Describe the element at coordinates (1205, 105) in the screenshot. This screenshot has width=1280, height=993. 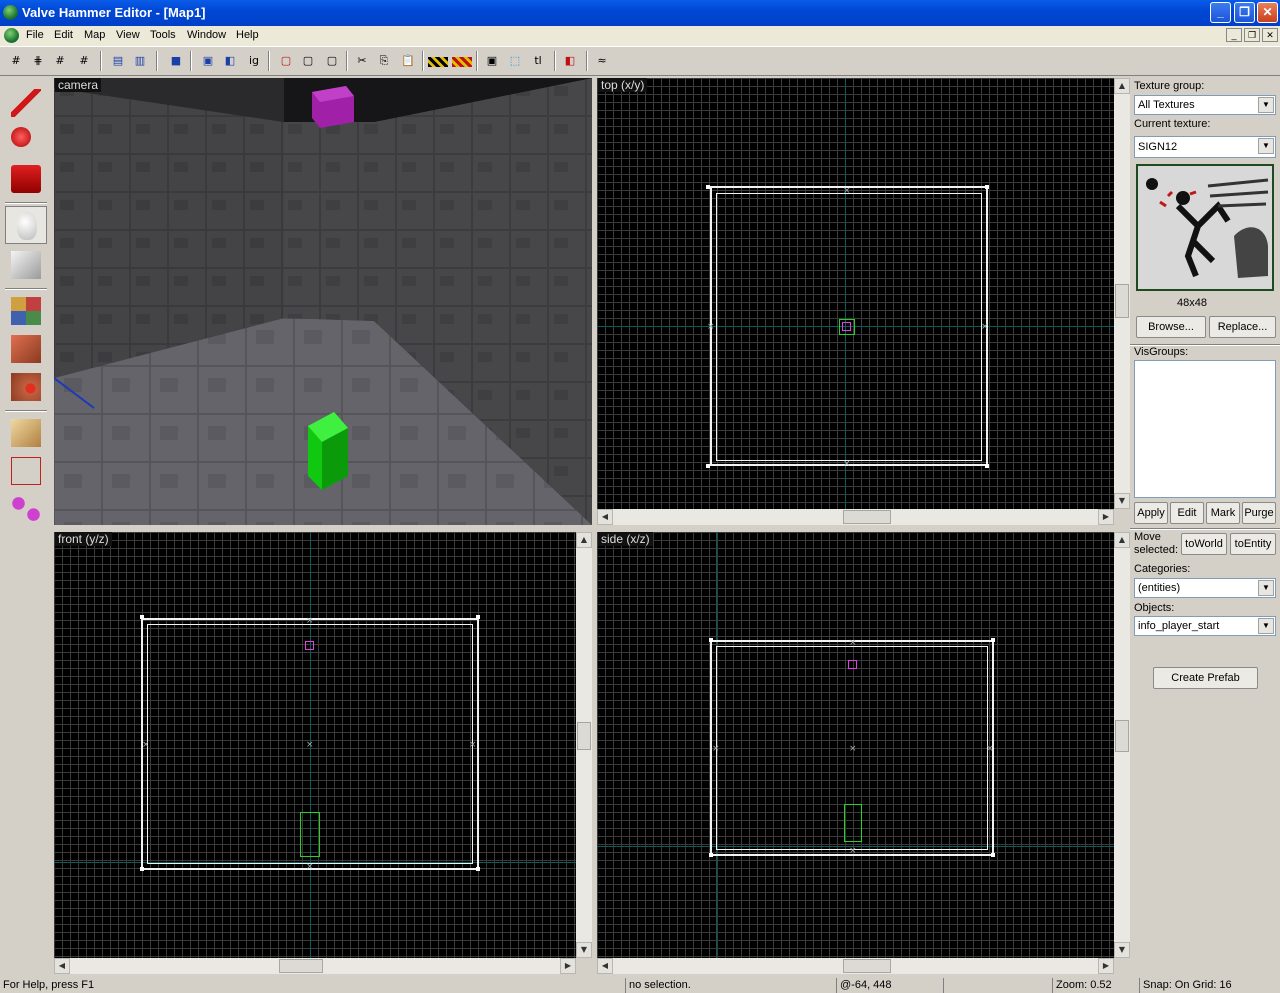
I see `texture-group-select: All Textures ▼` at that location.